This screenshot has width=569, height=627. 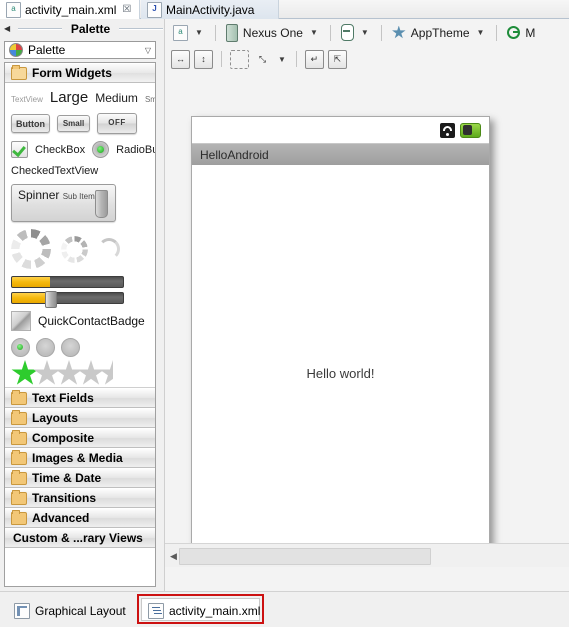 What do you see at coordinates (55, 418) in the screenshot?
I see `palette-category-label: Layouts` at bounding box center [55, 418].